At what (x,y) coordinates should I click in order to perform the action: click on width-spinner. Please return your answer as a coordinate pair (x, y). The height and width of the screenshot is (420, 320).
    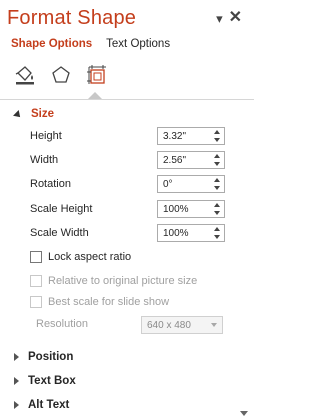
    Looking at the image, I should click on (191, 160).